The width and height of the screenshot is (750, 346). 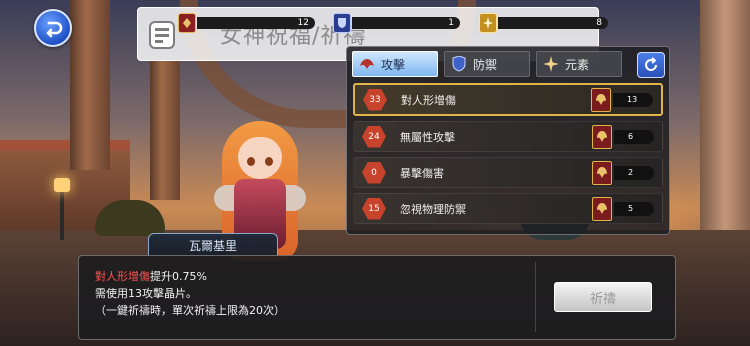 I want to click on stat-name: 無屬性攻擊, so click(x=427, y=137).